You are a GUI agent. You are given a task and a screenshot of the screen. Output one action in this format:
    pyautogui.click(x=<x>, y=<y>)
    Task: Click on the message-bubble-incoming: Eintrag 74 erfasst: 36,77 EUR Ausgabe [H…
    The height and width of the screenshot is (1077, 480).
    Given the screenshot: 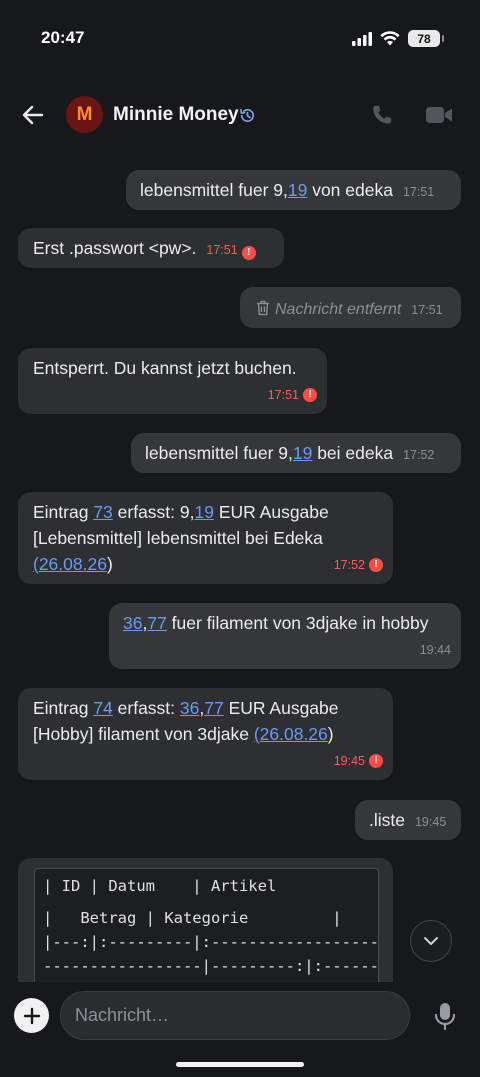 What is the action you would take?
    pyautogui.click(x=205, y=734)
    